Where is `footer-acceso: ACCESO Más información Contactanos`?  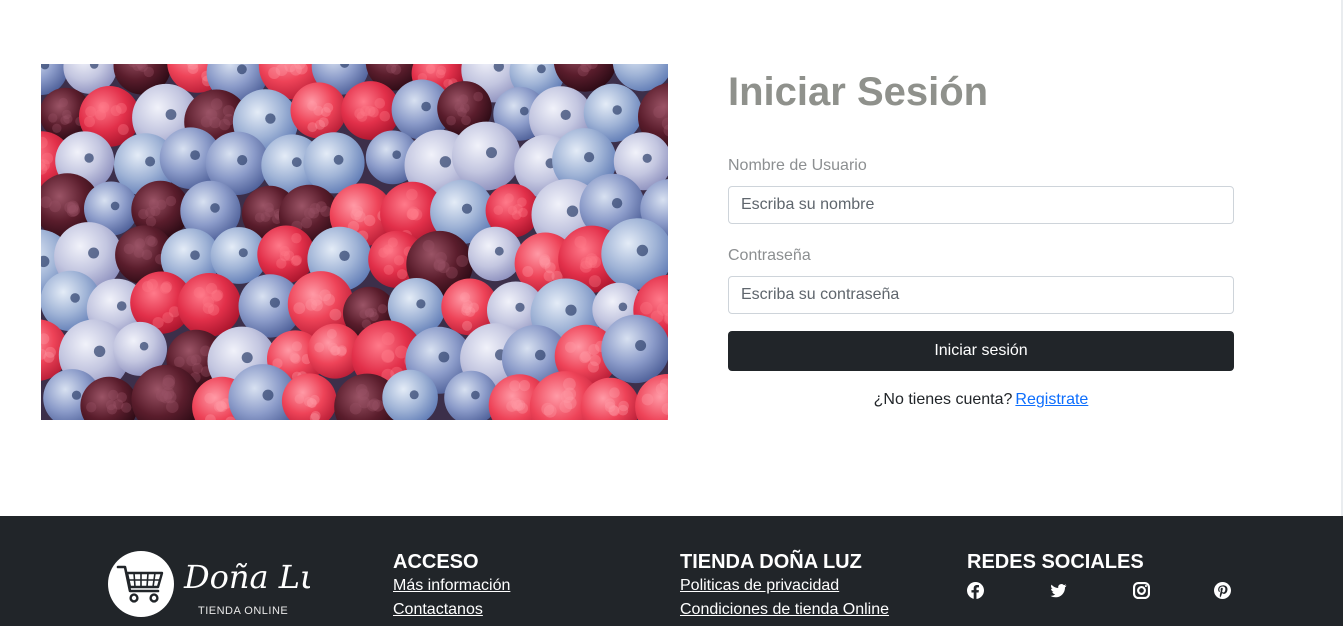 footer-acceso: ACCESO Más información Contactanos is located at coordinates (451, 586).